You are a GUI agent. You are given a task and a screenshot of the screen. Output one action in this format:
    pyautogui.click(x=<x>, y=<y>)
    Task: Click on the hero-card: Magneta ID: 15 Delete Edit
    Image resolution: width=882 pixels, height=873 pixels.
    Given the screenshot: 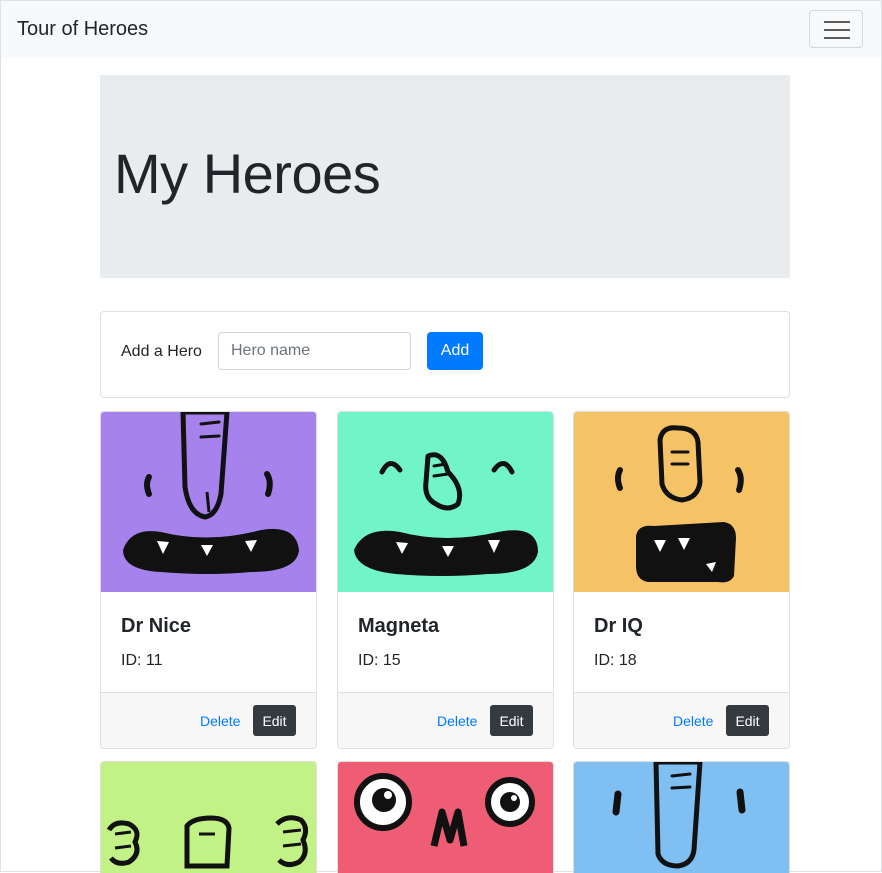 What is the action you would take?
    pyautogui.click(x=445, y=580)
    